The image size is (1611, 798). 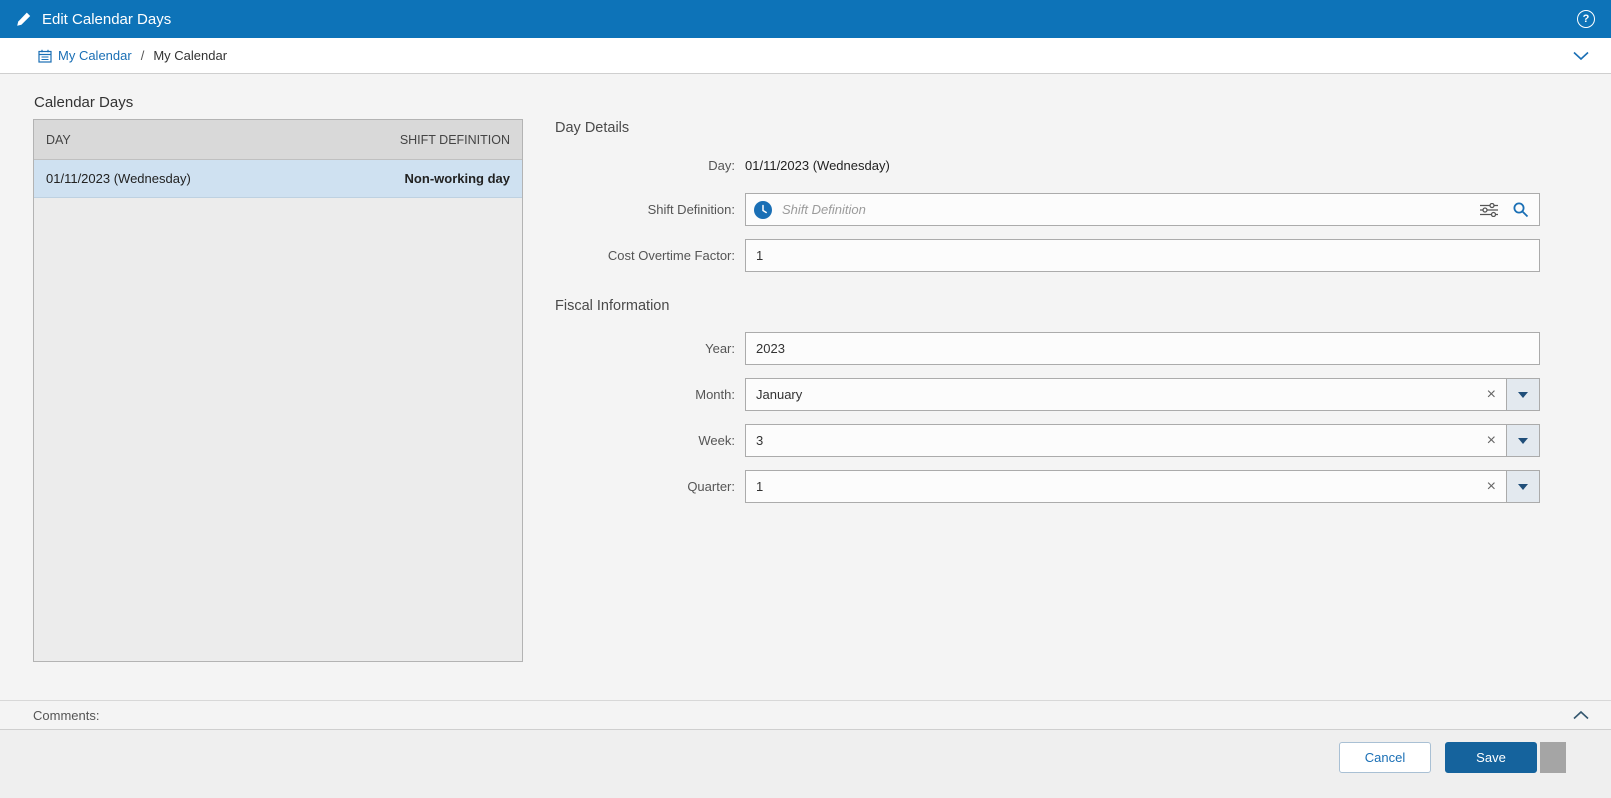 What do you see at coordinates (454, 139) in the screenshot?
I see `column-header-shift-definition: SHIFT DEFINITION` at bounding box center [454, 139].